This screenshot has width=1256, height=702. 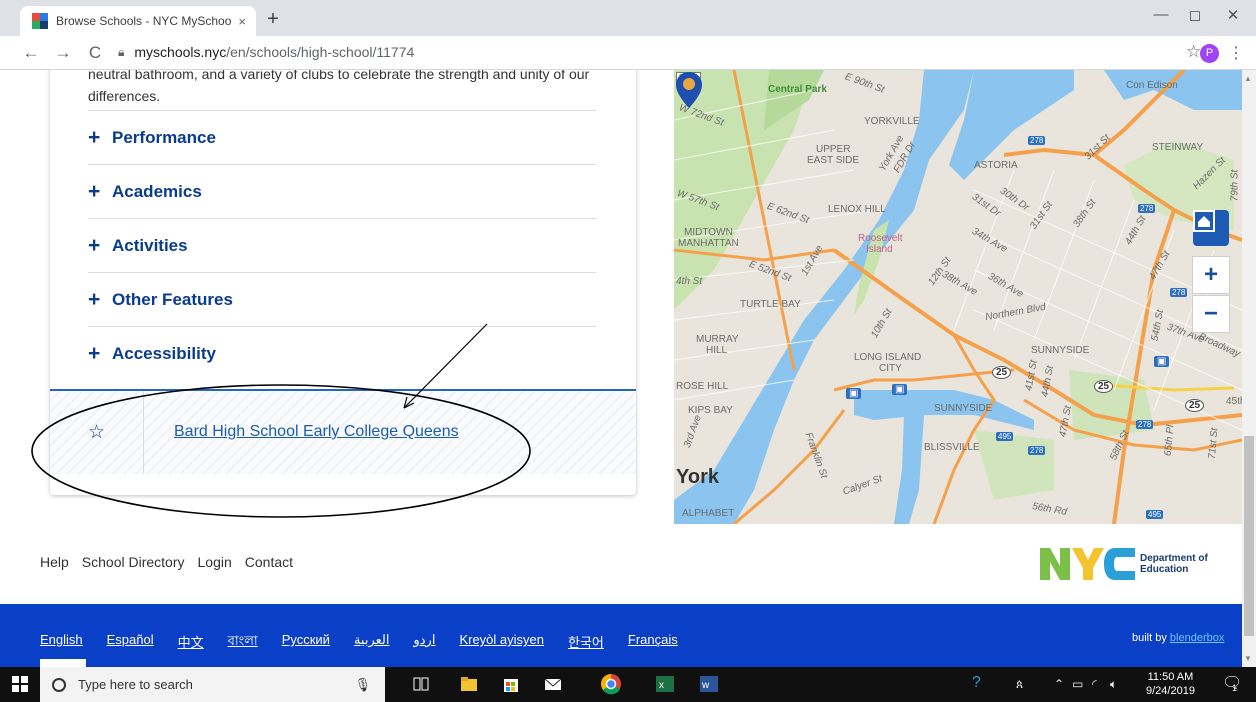 I want to click on map-label: EAST SIDE, so click(x=833, y=160).